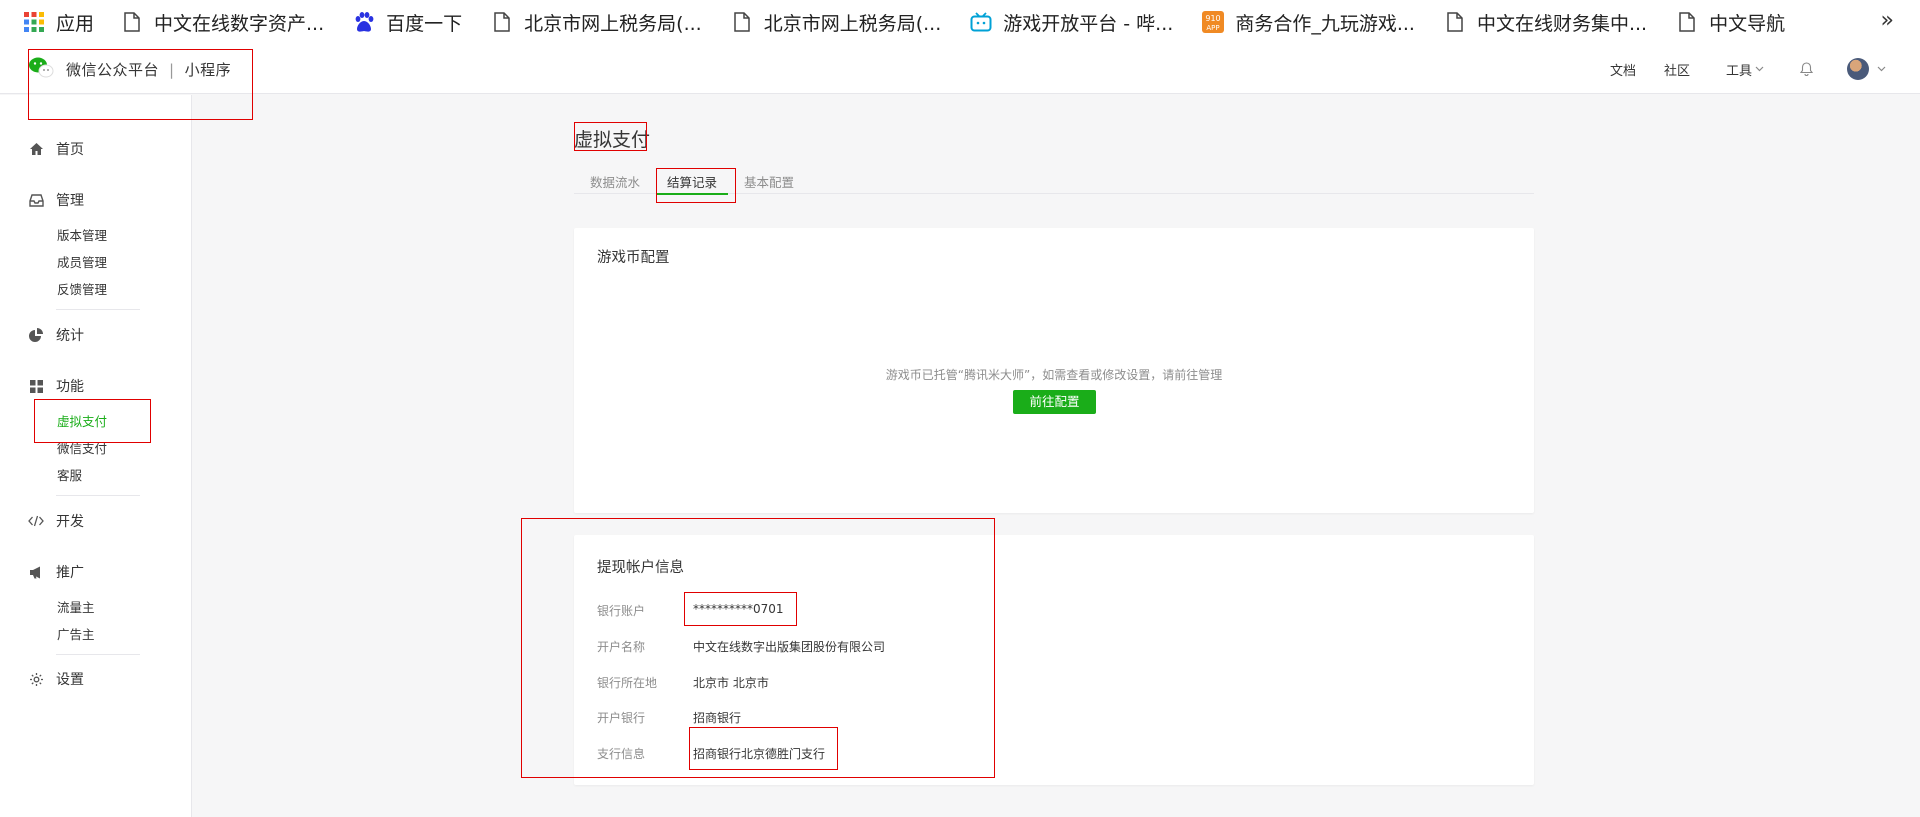 The width and height of the screenshot is (1920, 817). What do you see at coordinates (1747, 23) in the screenshot?
I see `bookmark-label: 中文导航` at bounding box center [1747, 23].